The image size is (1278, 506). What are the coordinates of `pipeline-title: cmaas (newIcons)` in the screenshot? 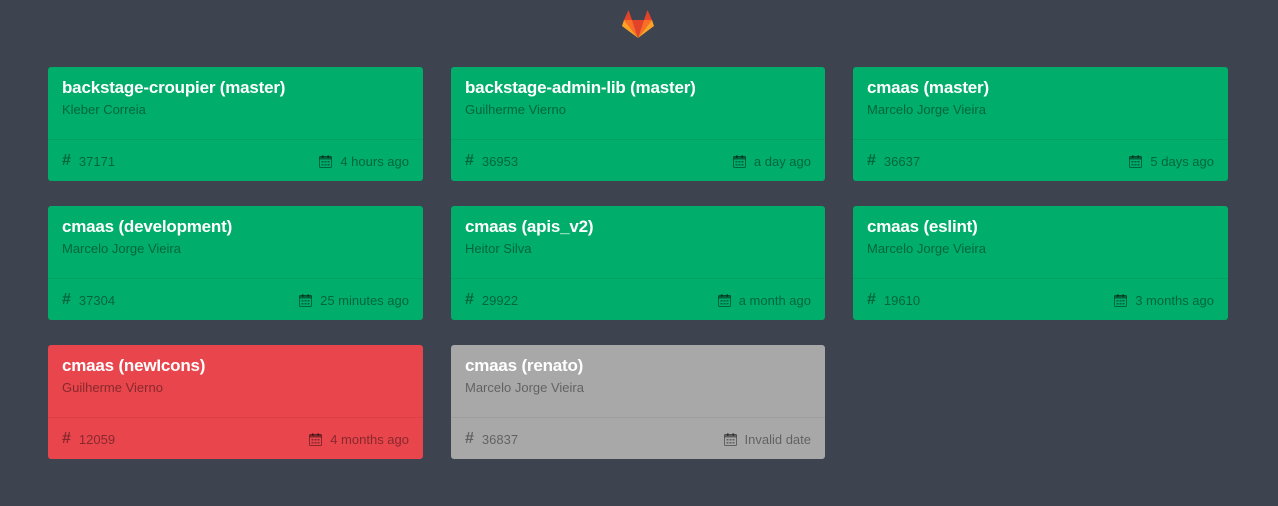 It's located at (134, 365).